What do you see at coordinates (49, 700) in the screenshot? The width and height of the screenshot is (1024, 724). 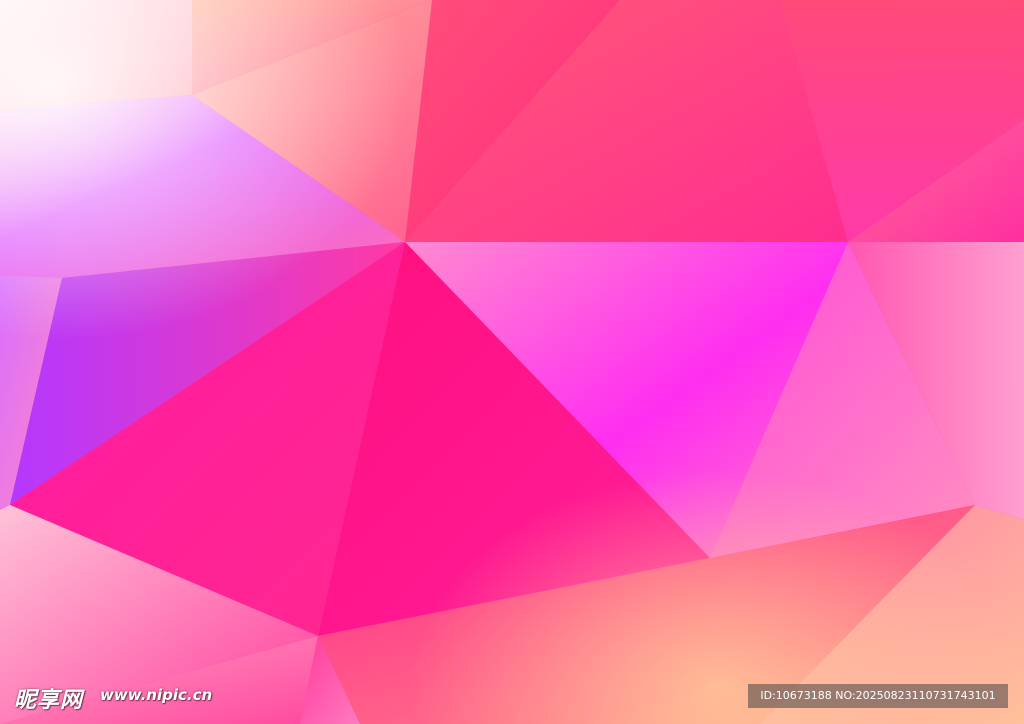 I see `watermark-logo: 昵享网` at bounding box center [49, 700].